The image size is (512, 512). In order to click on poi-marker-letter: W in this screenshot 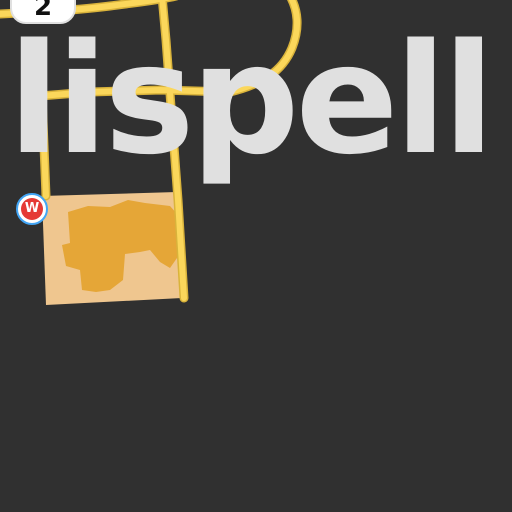, I will do `click(32, 209)`.